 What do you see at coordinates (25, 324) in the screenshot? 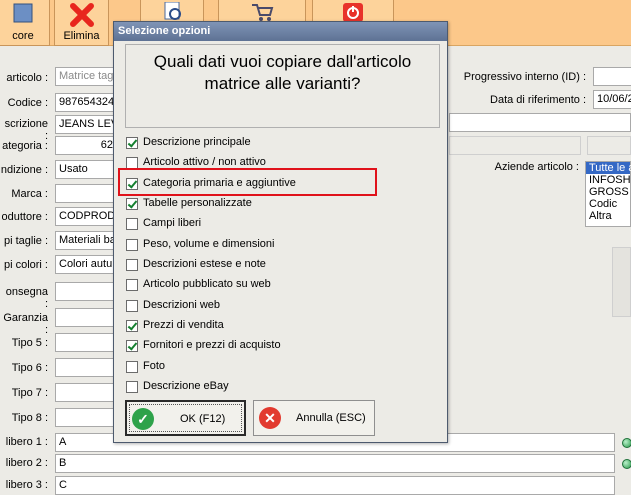
I see `label-garanzia: Garanzia :` at bounding box center [25, 324].